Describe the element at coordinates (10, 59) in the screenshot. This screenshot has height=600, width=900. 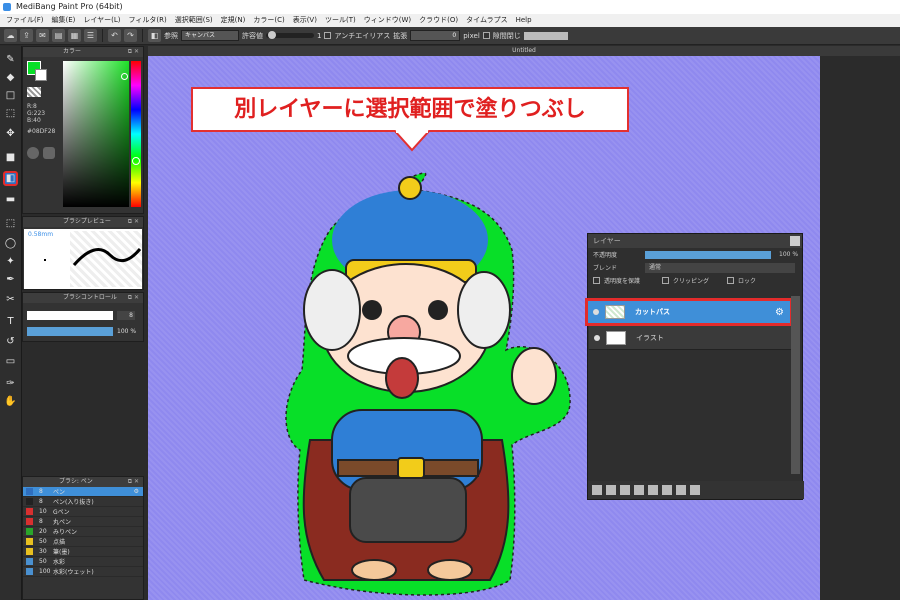
I see `brush-tool-icon: ✎` at that location.